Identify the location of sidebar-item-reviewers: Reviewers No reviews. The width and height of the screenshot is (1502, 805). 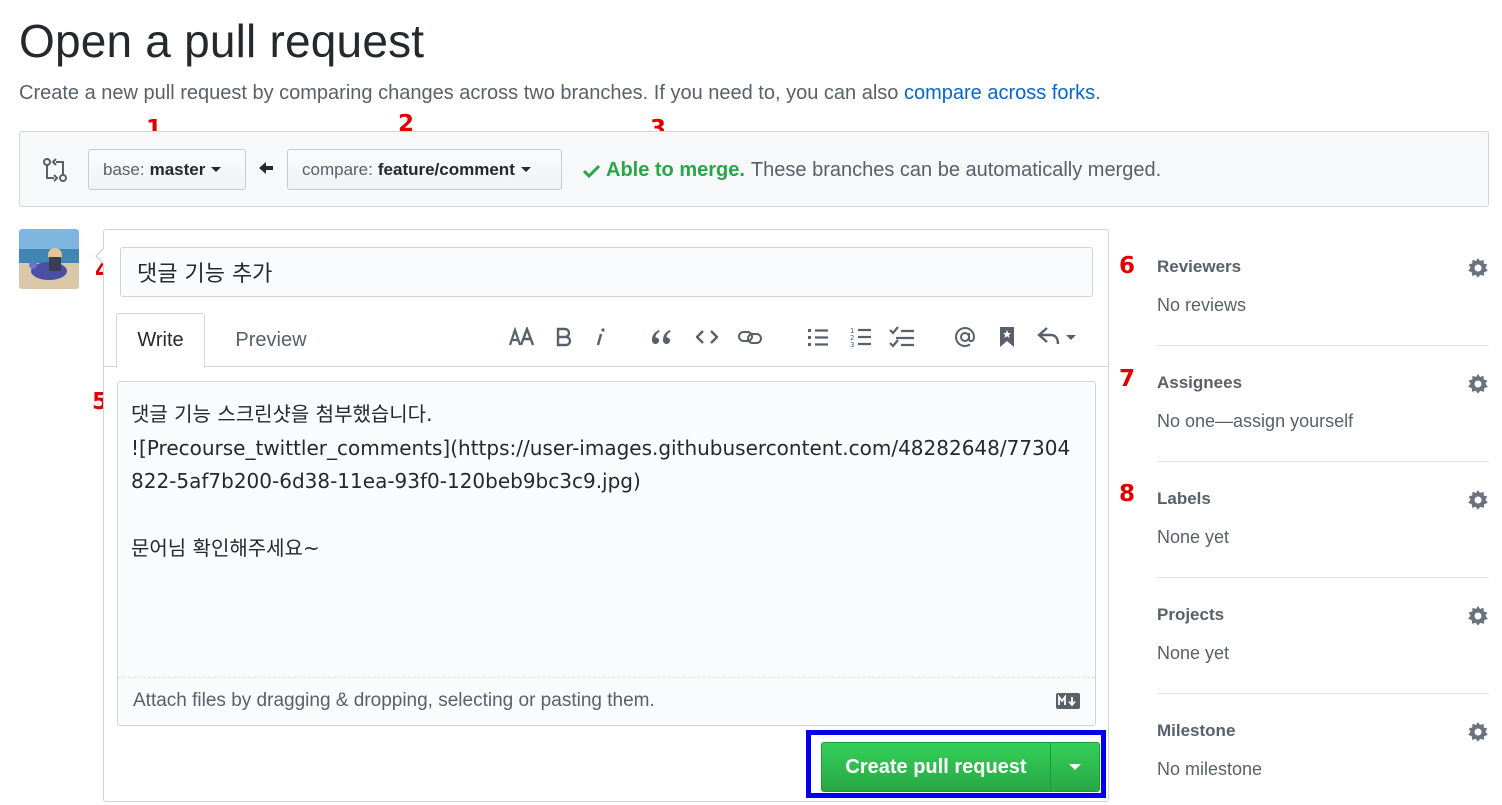
(1323, 288).